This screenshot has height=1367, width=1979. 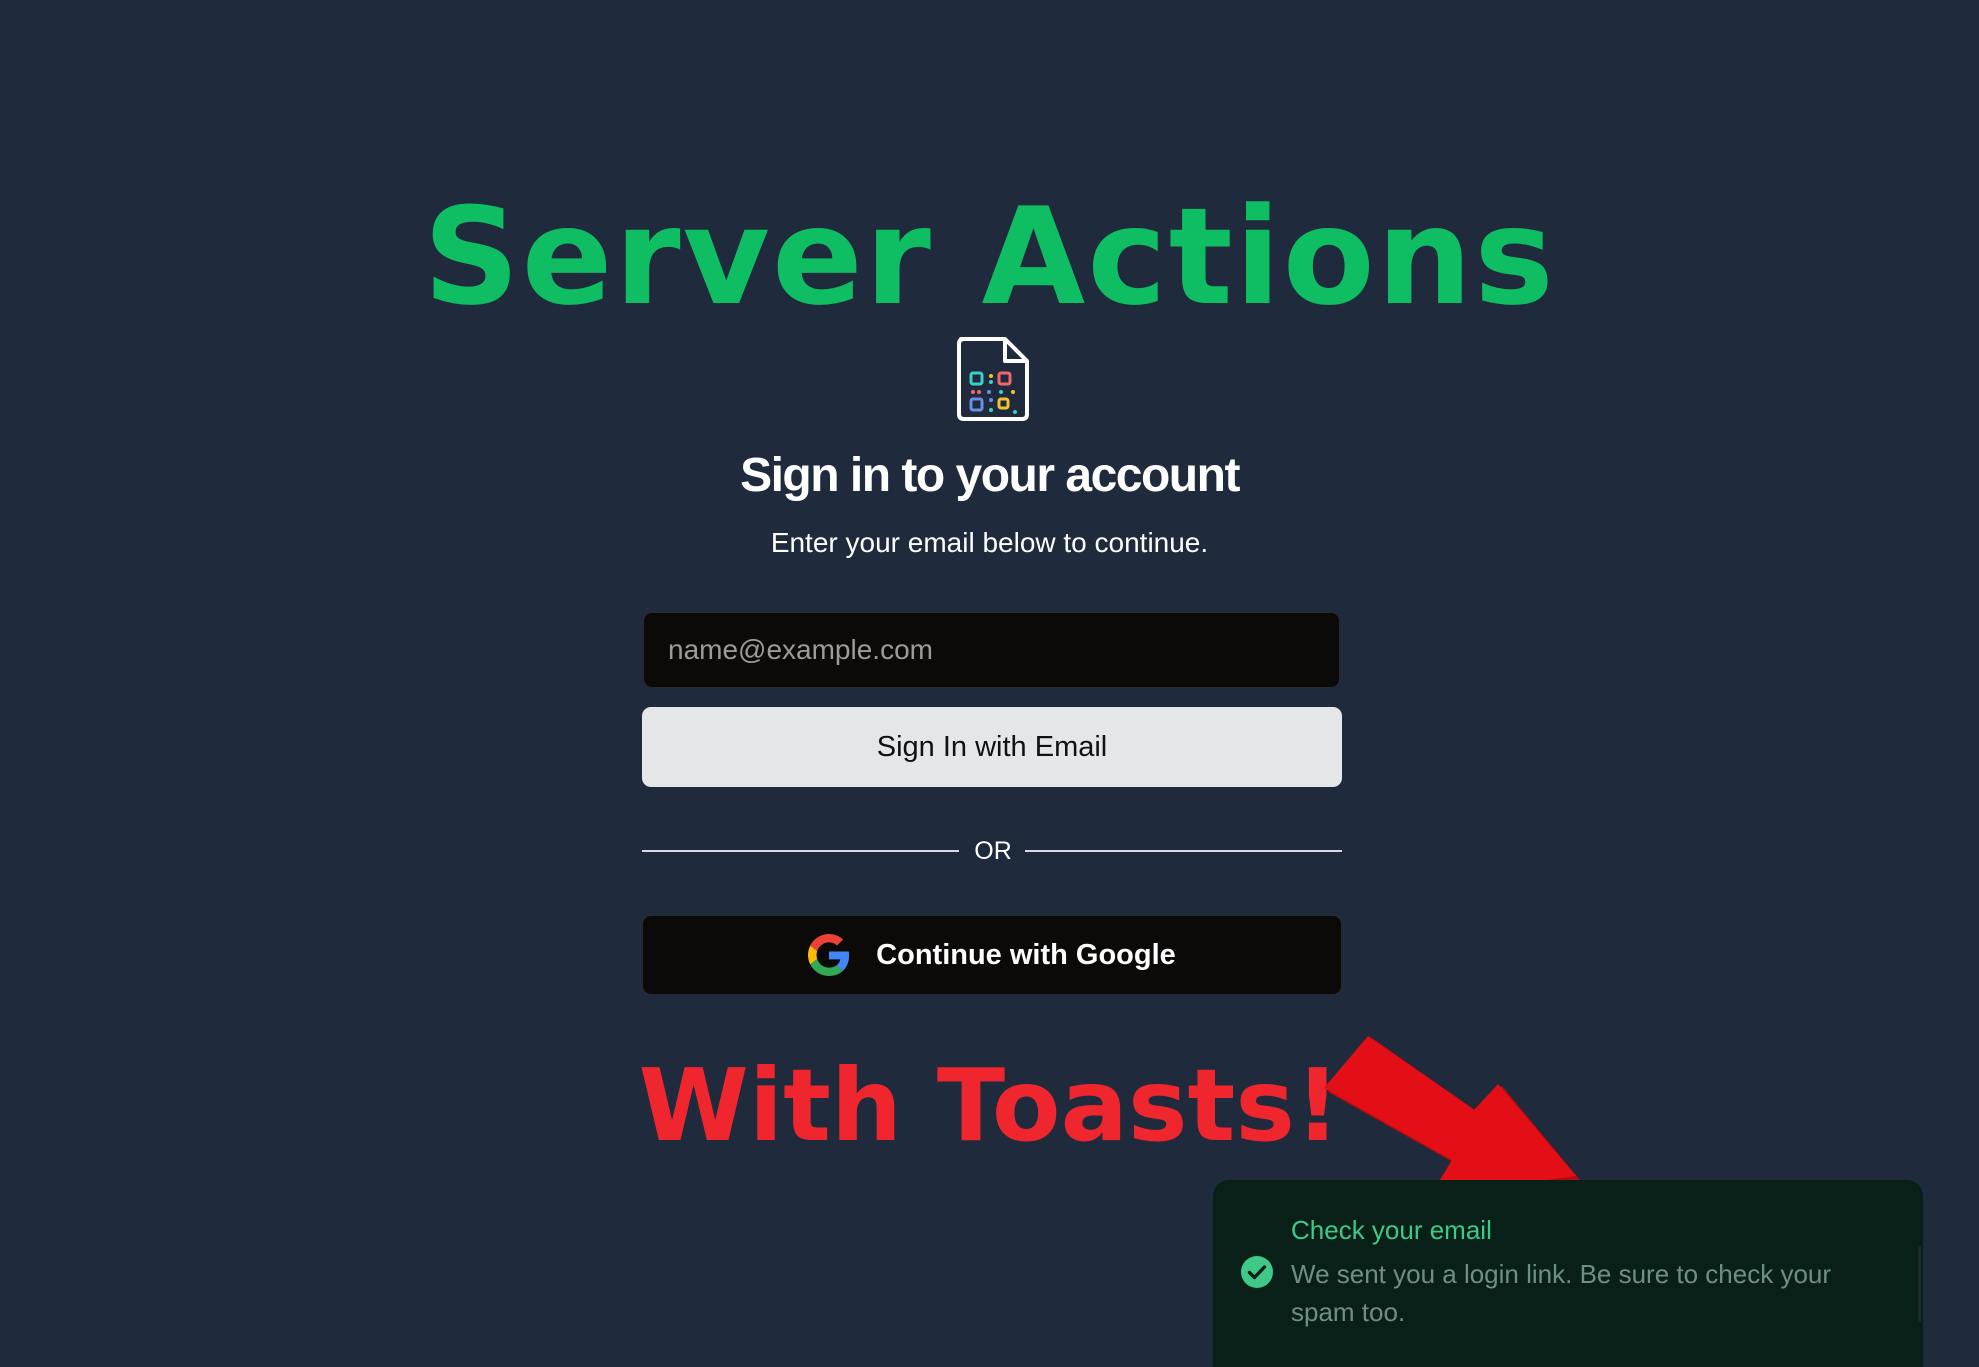 What do you see at coordinates (829, 955) in the screenshot?
I see `google-g-icon` at bounding box center [829, 955].